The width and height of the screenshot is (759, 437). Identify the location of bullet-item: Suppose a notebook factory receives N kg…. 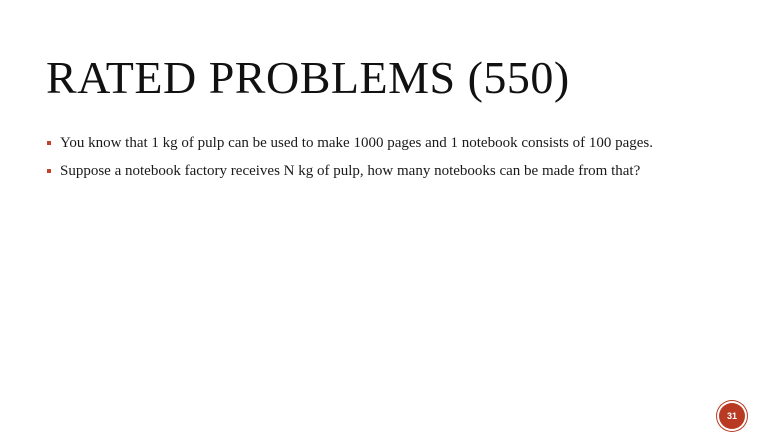
(366, 171).